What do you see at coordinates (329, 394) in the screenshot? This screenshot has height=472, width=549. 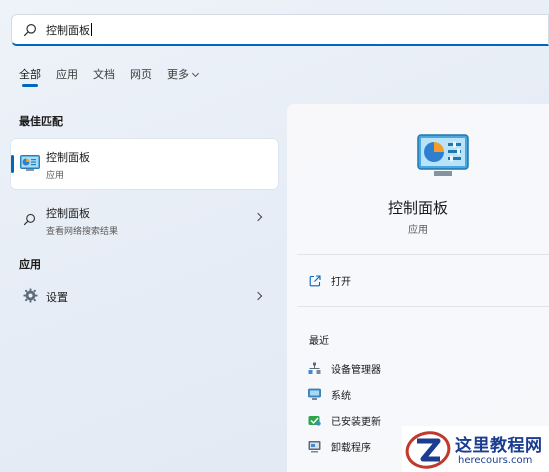 I see `recent-item-system: 系统` at bounding box center [329, 394].